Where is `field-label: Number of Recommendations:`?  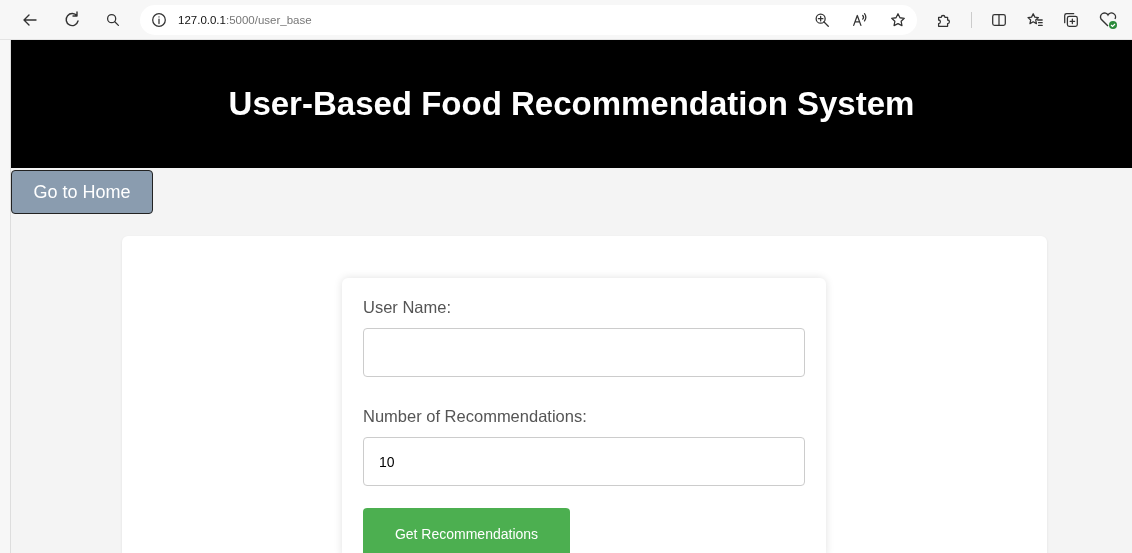
field-label: Number of Recommendations: is located at coordinates (475, 416).